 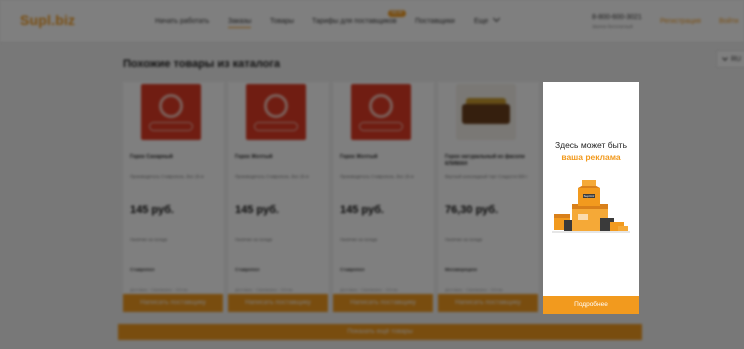 I want to click on ad-highlight: ваша реклама, so click(x=591, y=157).